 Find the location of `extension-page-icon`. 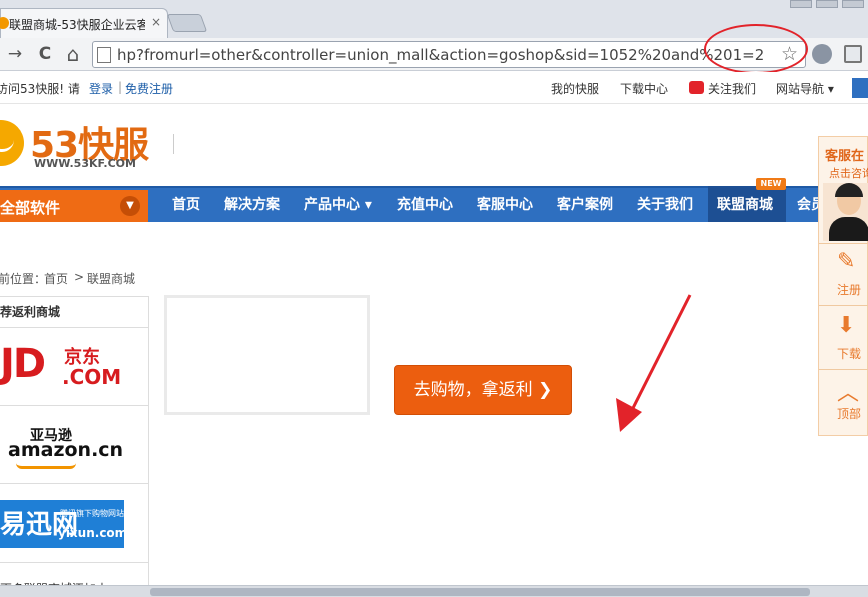

extension-page-icon is located at coordinates (853, 54).